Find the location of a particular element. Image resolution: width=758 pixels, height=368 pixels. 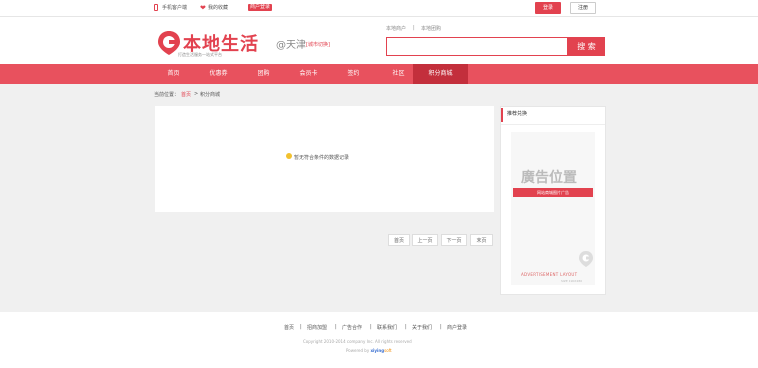

powered-brand: xiying is located at coordinates (377, 350).